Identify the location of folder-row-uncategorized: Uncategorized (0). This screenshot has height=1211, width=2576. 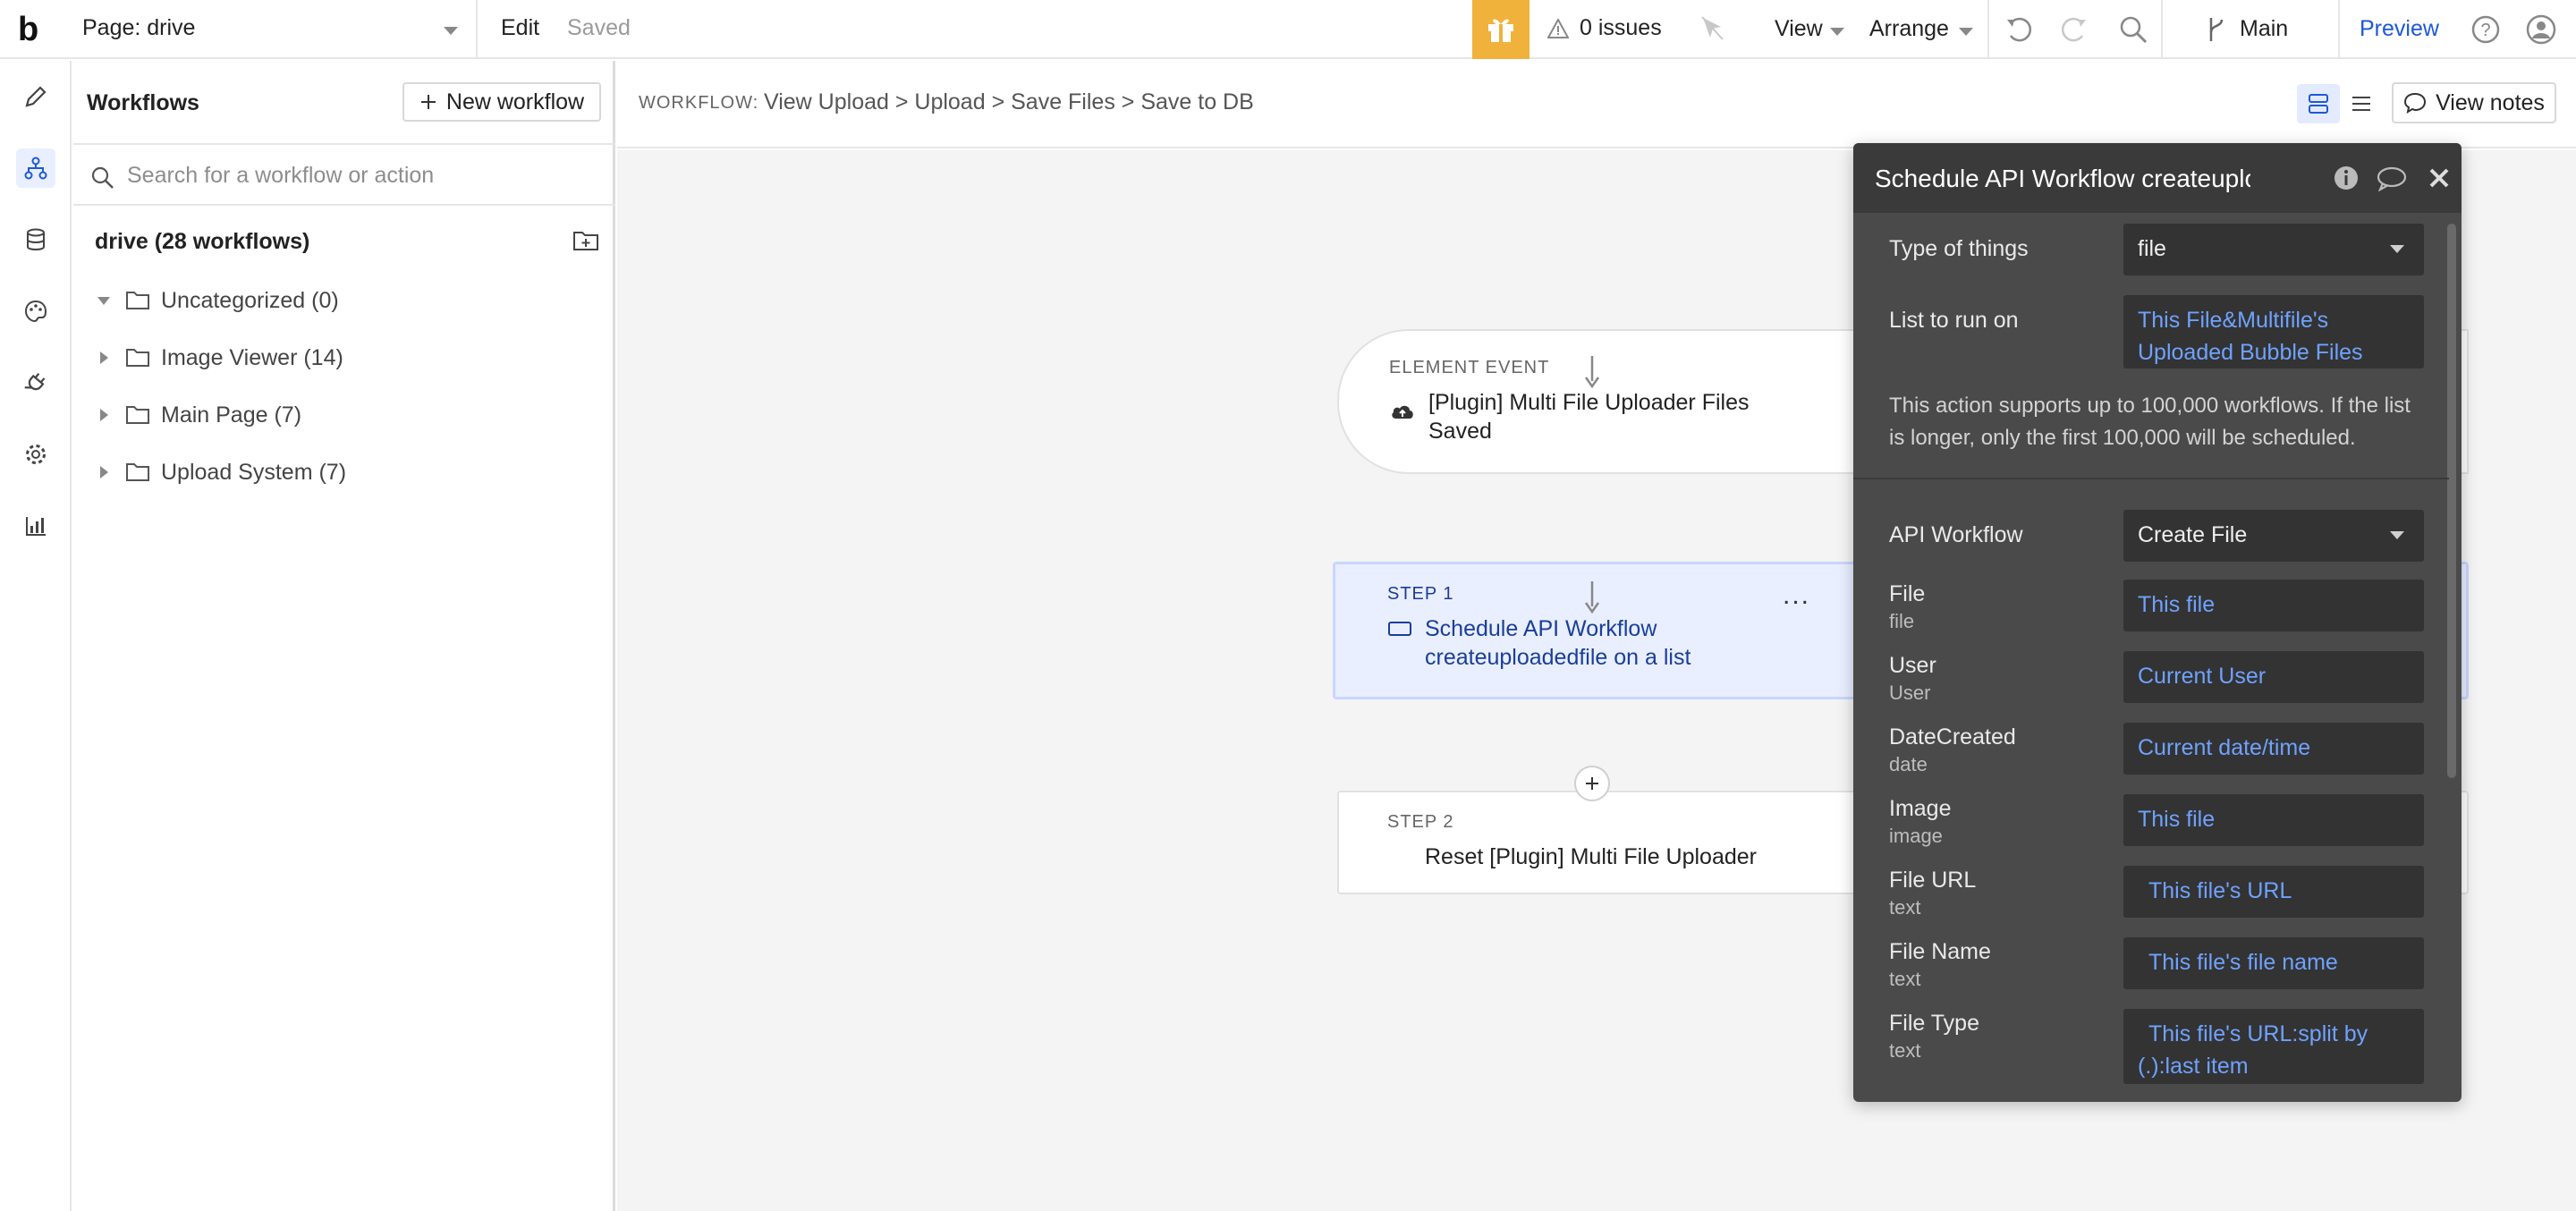
(215, 300).